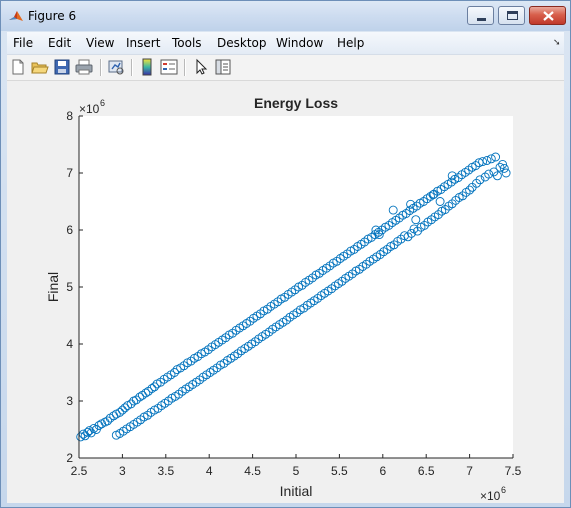 The width and height of the screenshot is (571, 508). Describe the element at coordinates (165, 471) in the screenshot. I see `x-tick-label: 3.5` at that location.